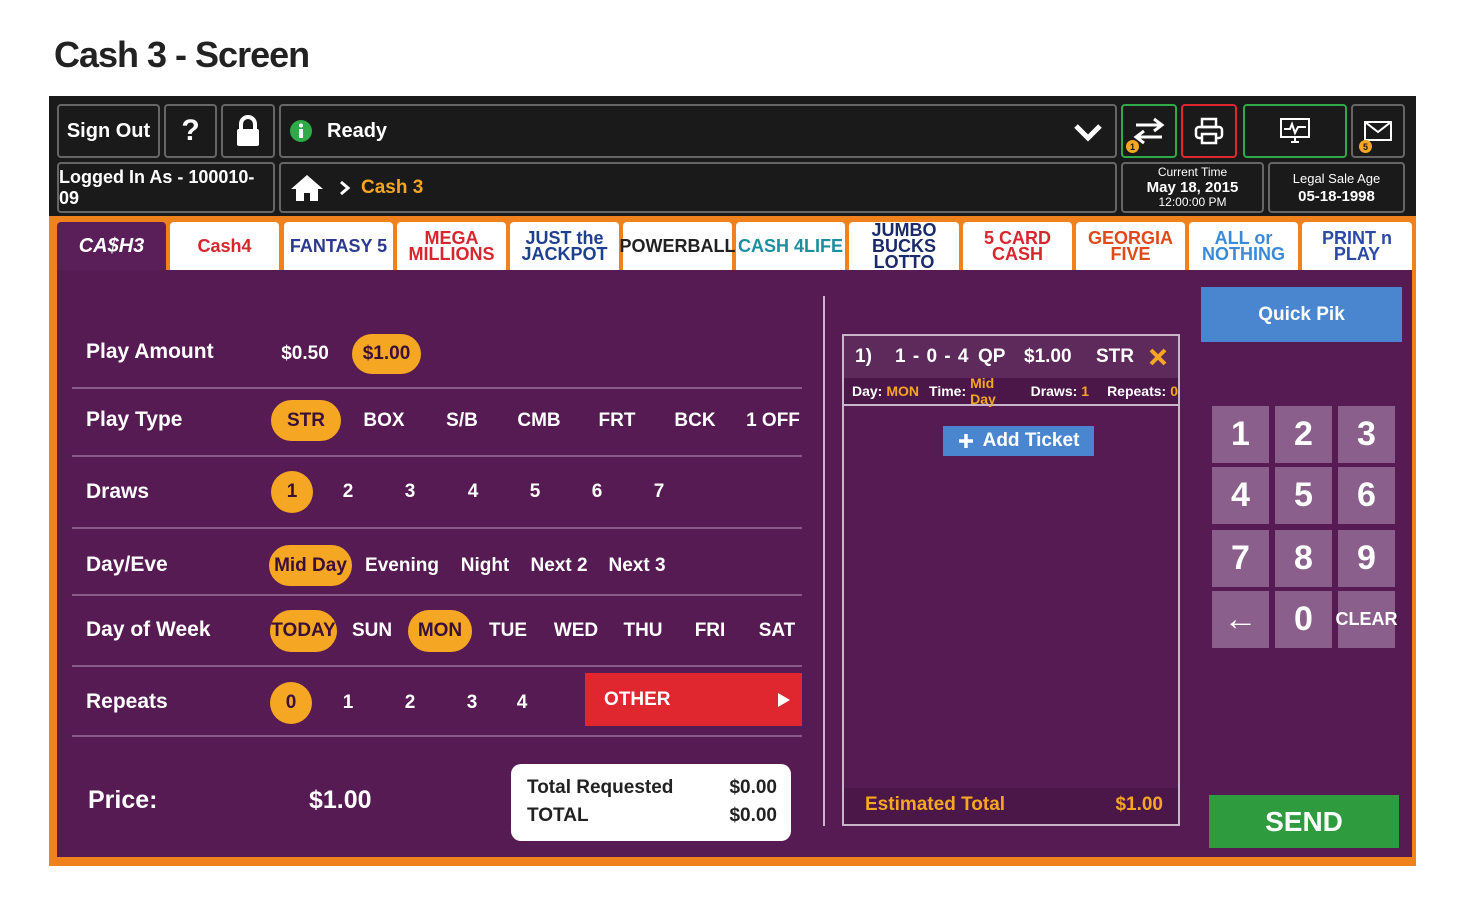 The width and height of the screenshot is (1468, 898). What do you see at coordinates (637, 565) in the screenshot?
I see `day-eve-next3: Next 3` at bounding box center [637, 565].